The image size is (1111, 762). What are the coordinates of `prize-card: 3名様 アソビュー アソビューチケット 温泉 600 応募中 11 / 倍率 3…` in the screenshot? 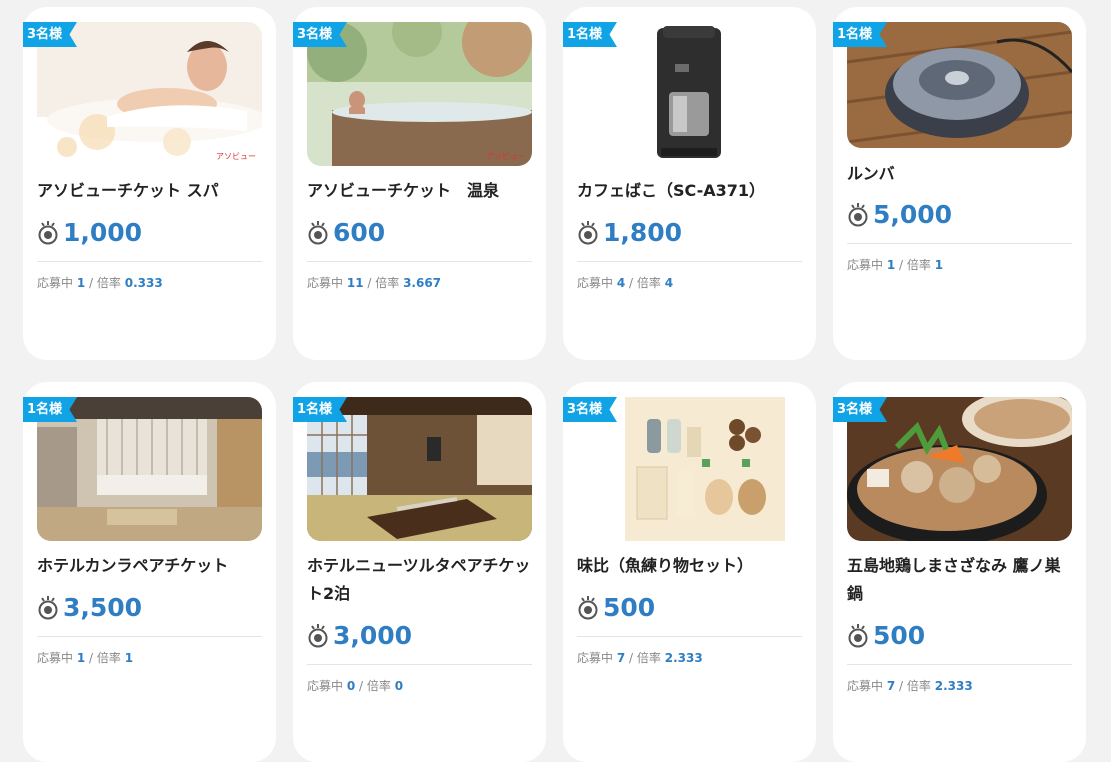 It's located at (419, 183).